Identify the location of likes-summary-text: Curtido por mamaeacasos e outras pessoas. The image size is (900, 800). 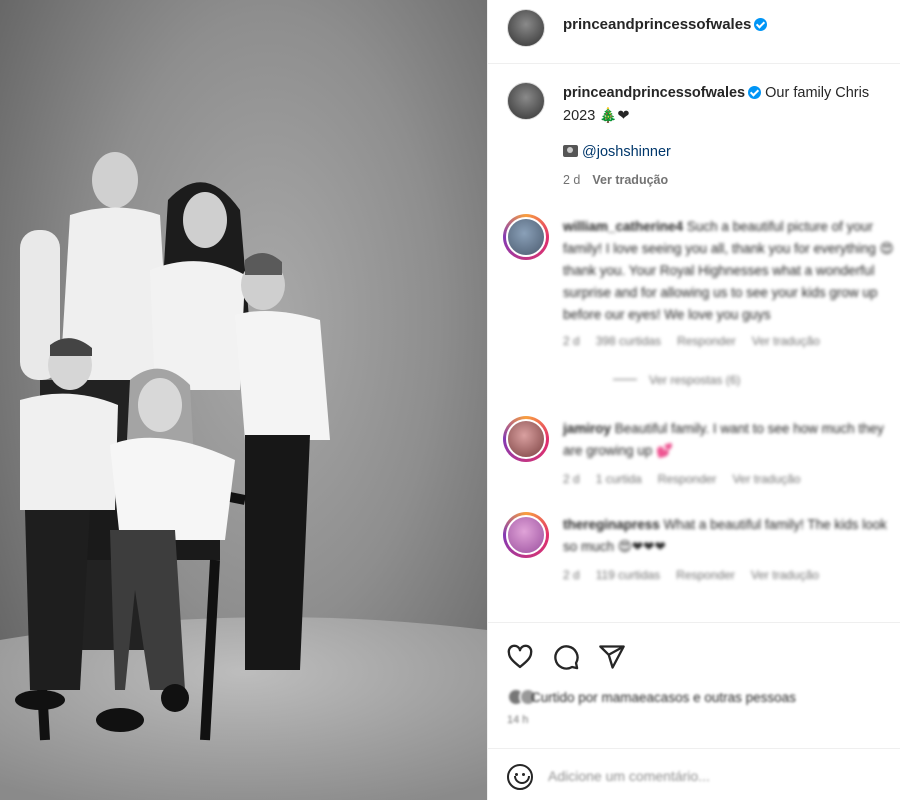
(663, 697).